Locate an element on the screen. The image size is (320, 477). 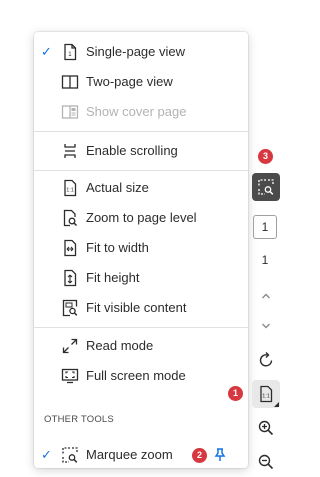
menu-item-read-mode: Read mode is located at coordinates (141, 346).